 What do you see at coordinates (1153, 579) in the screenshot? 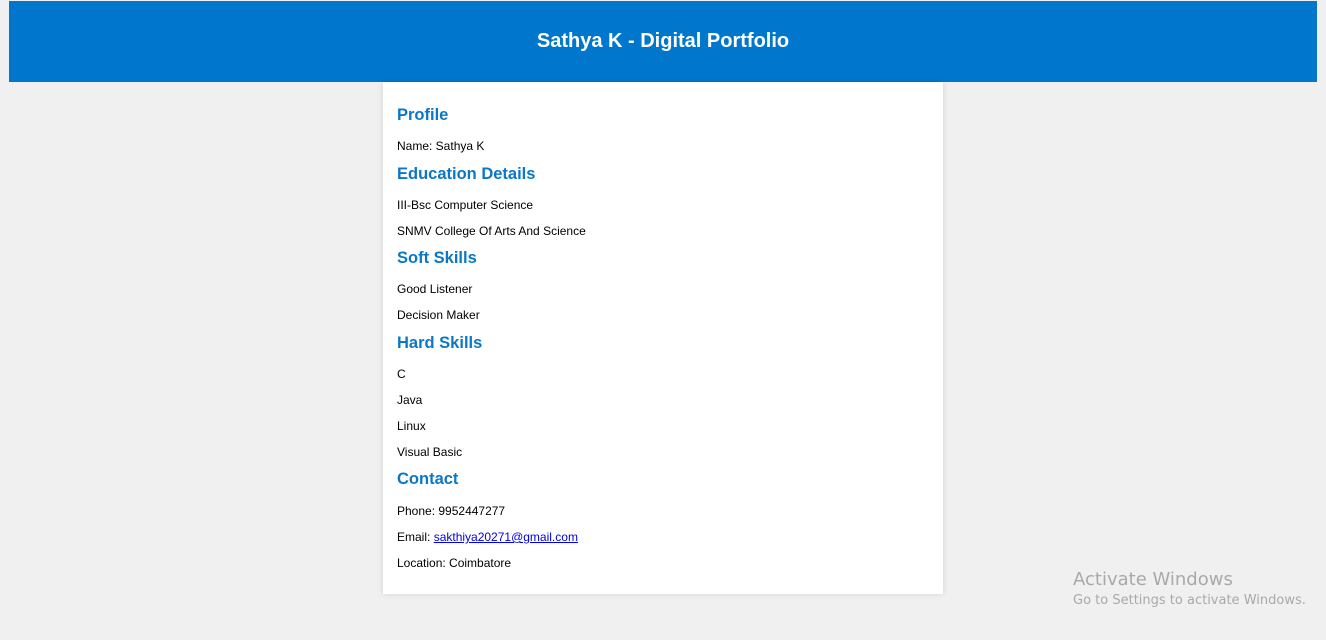
I see `watermark-title: Activate Windows` at bounding box center [1153, 579].